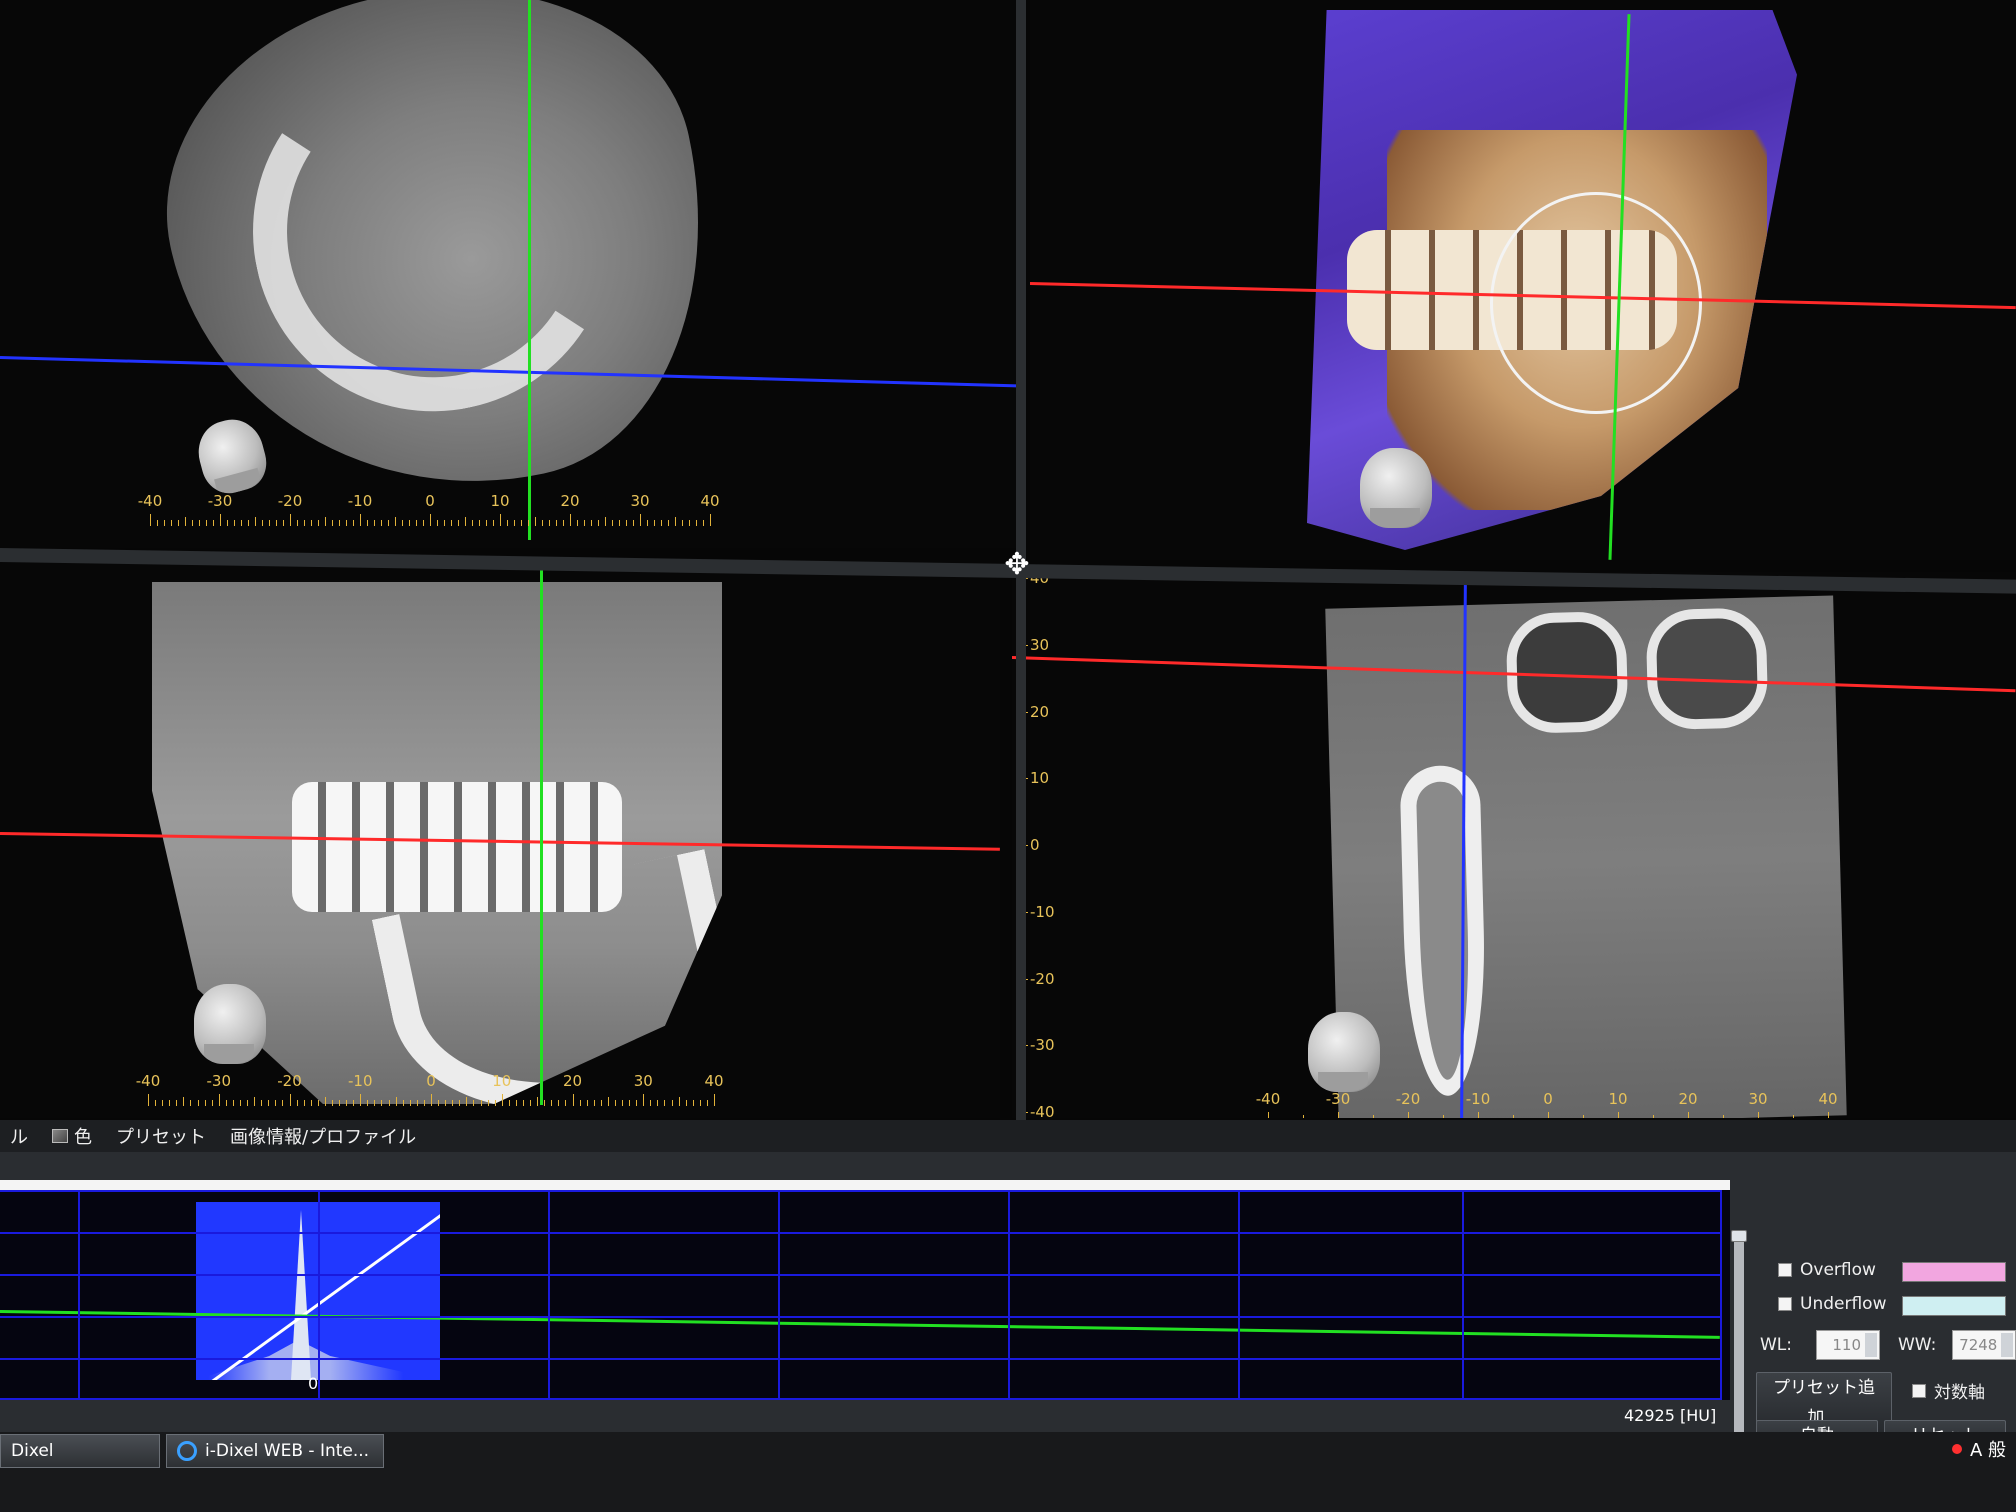 This screenshot has width=2016, height=1512. Describe the element at coordinates (1040, 644) in the screenshot. I see `ruler-label: 30` at that location.